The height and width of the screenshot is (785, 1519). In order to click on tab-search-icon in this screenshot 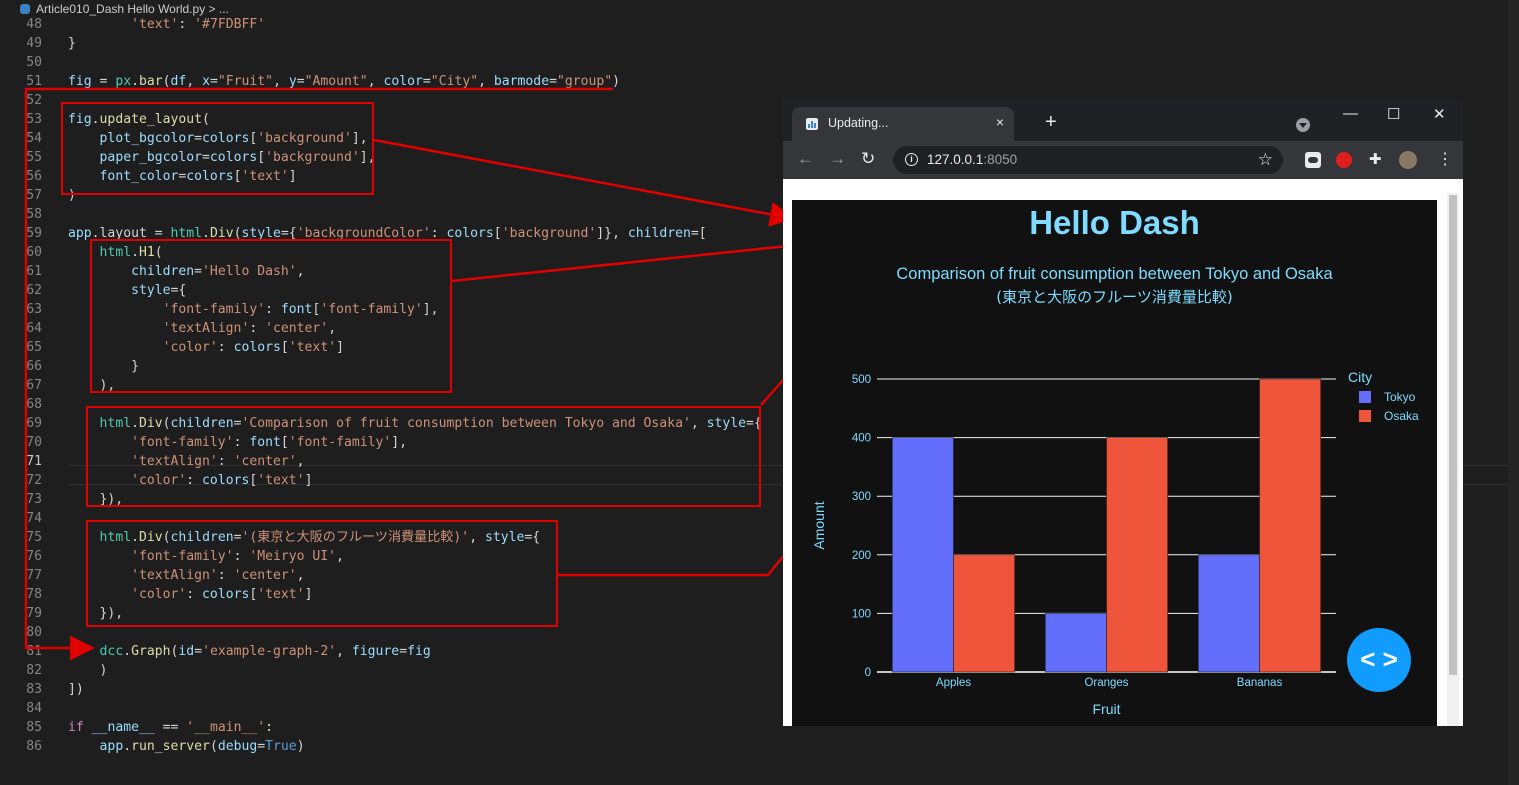, I will do `click(1303, 125)`.